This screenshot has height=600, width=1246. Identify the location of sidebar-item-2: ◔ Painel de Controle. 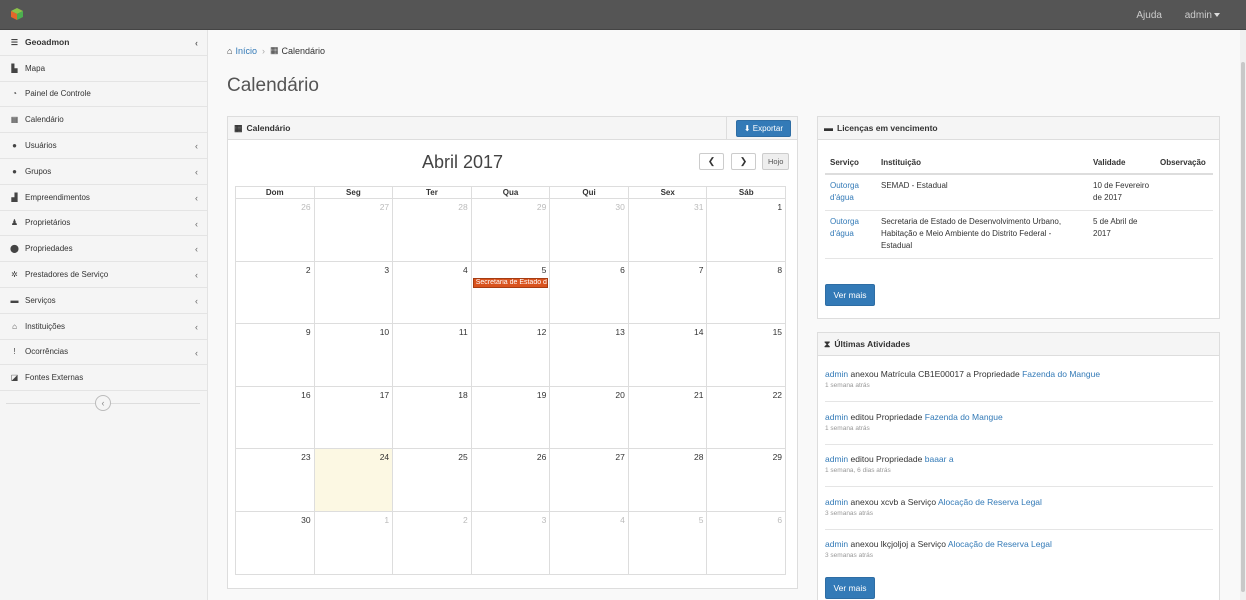
(103, 95).